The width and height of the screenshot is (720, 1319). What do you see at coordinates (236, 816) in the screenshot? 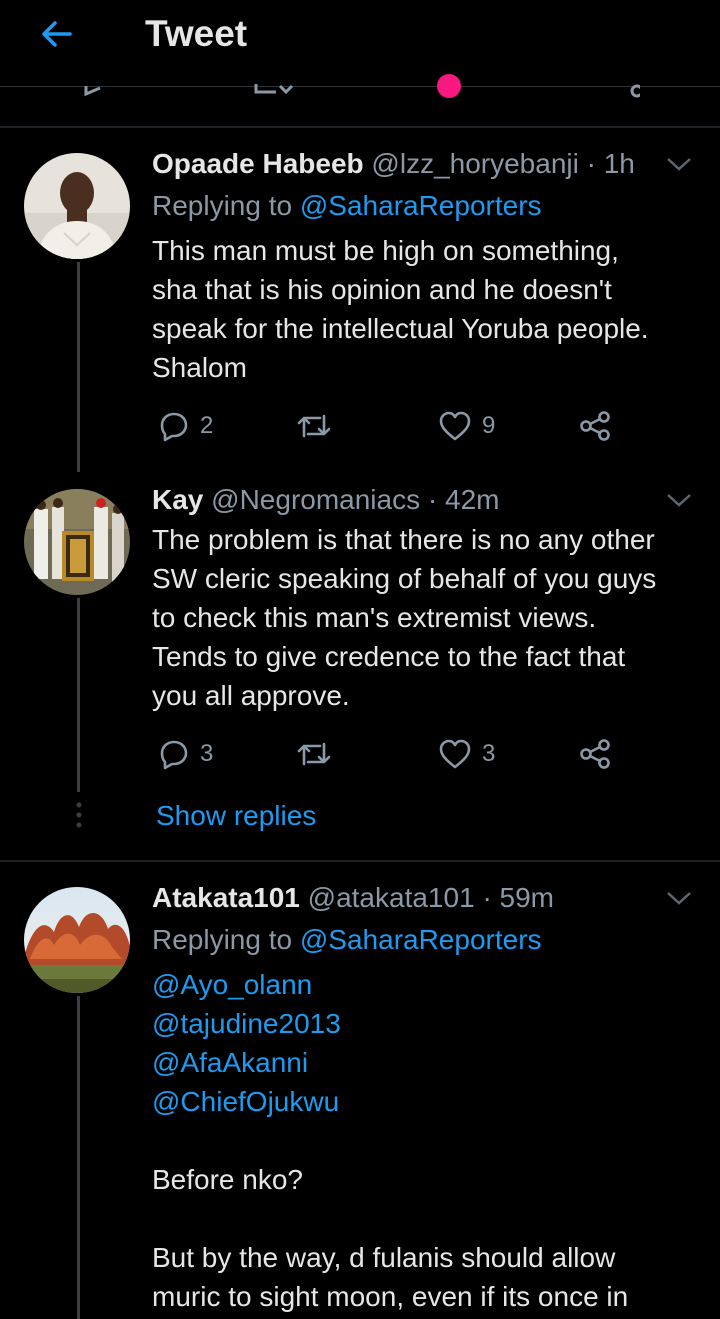
I see `show-replies-link: Show replies` at bounding box center [236, 816].